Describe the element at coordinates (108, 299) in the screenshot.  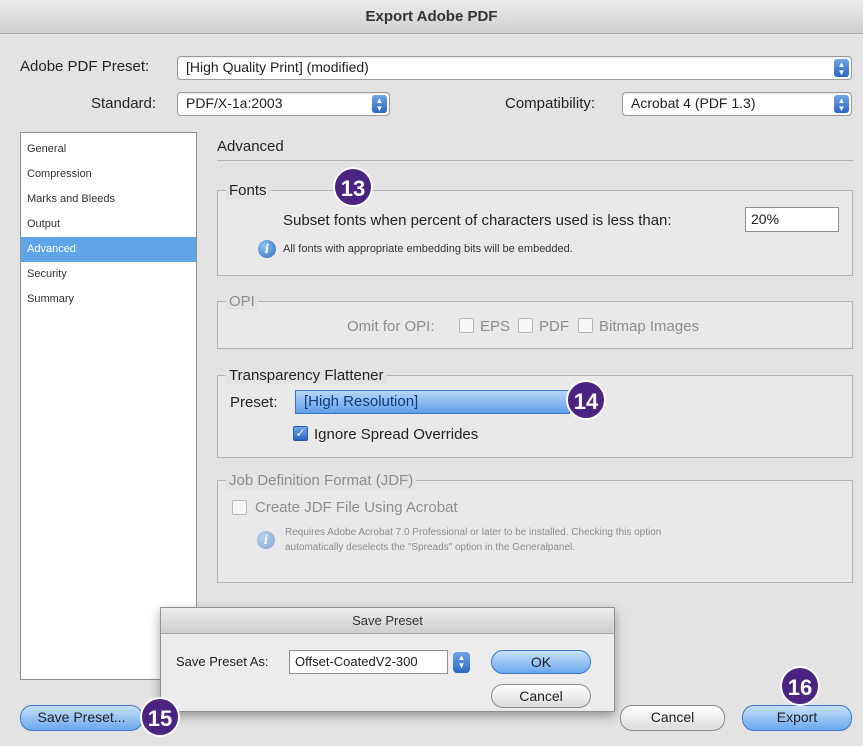
I see `sidebar-item-summary: Summary` at that location.